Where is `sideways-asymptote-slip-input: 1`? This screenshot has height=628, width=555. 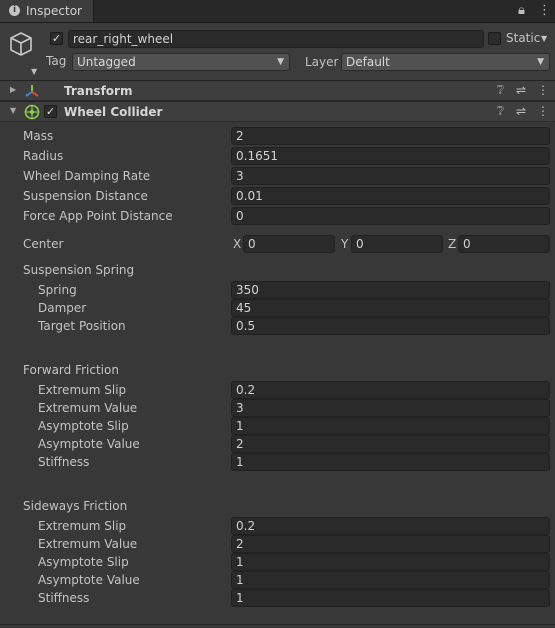 sideways-asymptote-slip-input: 1 is located at coordinates (390, 562).